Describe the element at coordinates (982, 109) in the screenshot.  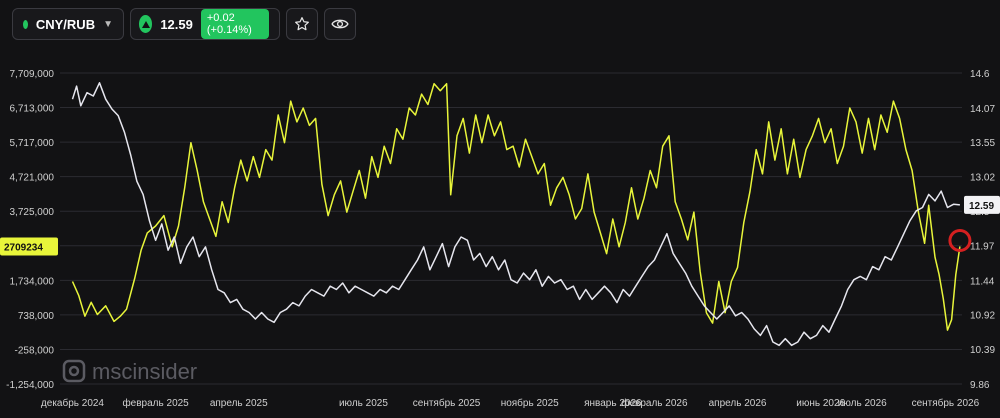
I see `right-axis-tick-label: 14.07` at that location.